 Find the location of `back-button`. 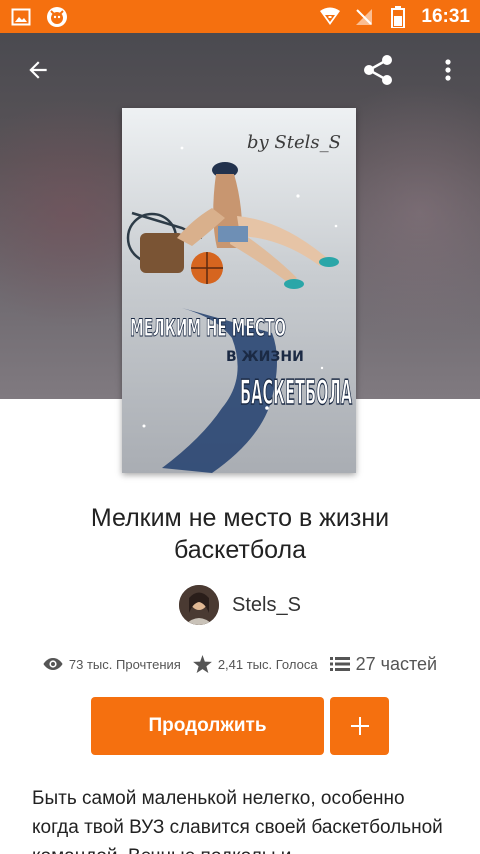

back-button is located at coordinates (38, 70).